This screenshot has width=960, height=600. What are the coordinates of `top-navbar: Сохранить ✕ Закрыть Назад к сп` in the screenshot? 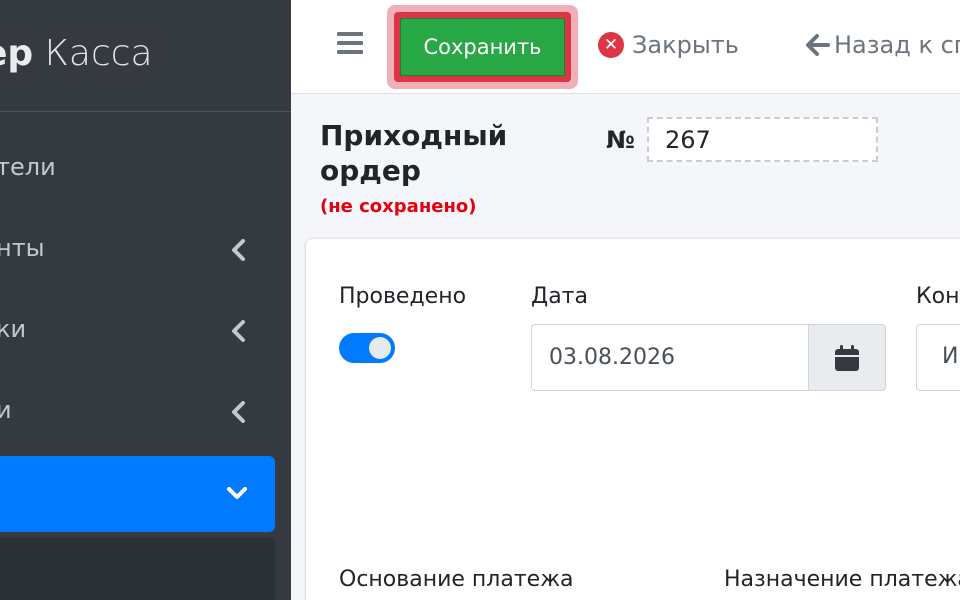 It's located at (625, 47).